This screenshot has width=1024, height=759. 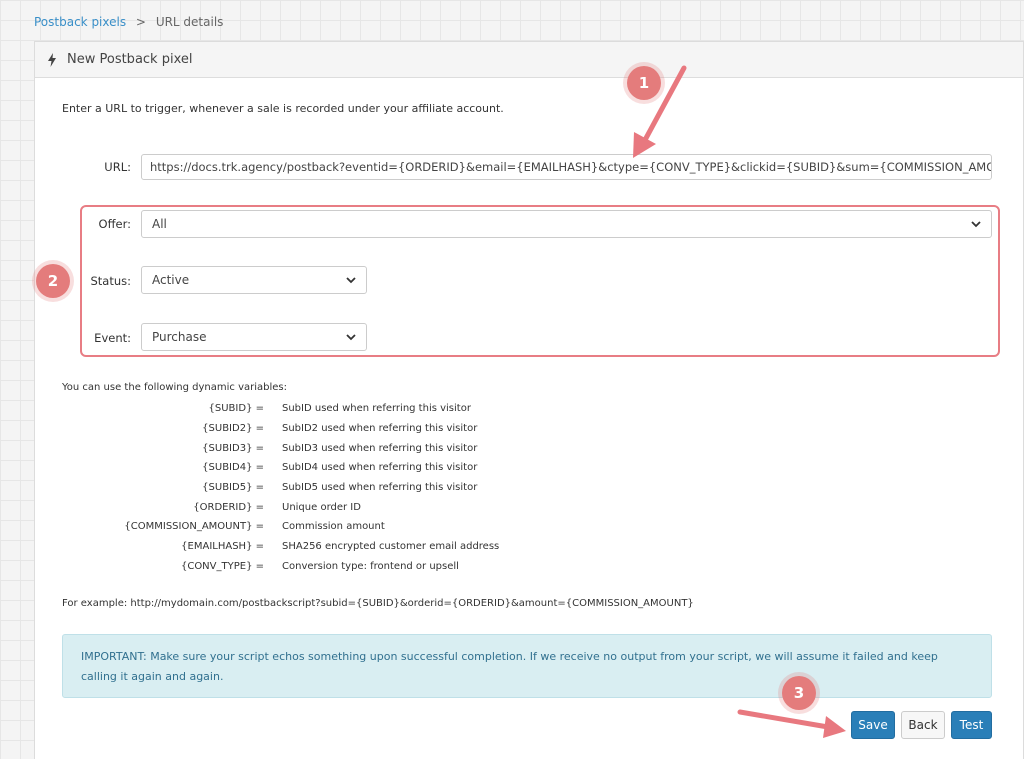 What do you see at coordinates (971, 725) in the screenshot?
I see `test-button: Test` at bounding box center [971, 725].